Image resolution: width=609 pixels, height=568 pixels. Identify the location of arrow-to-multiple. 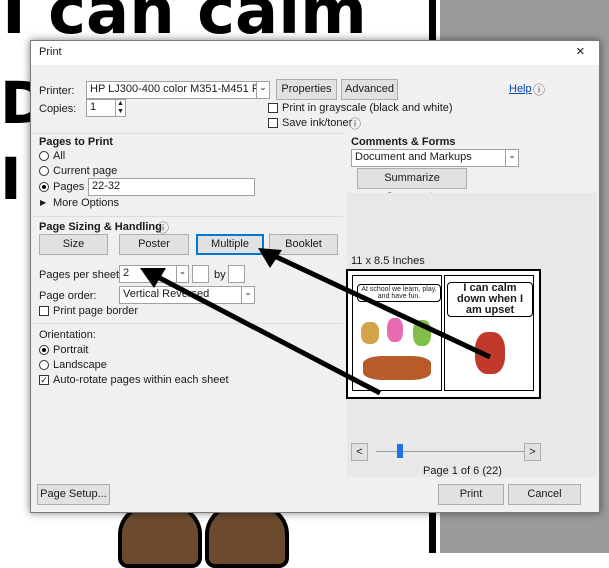
(379, 305).